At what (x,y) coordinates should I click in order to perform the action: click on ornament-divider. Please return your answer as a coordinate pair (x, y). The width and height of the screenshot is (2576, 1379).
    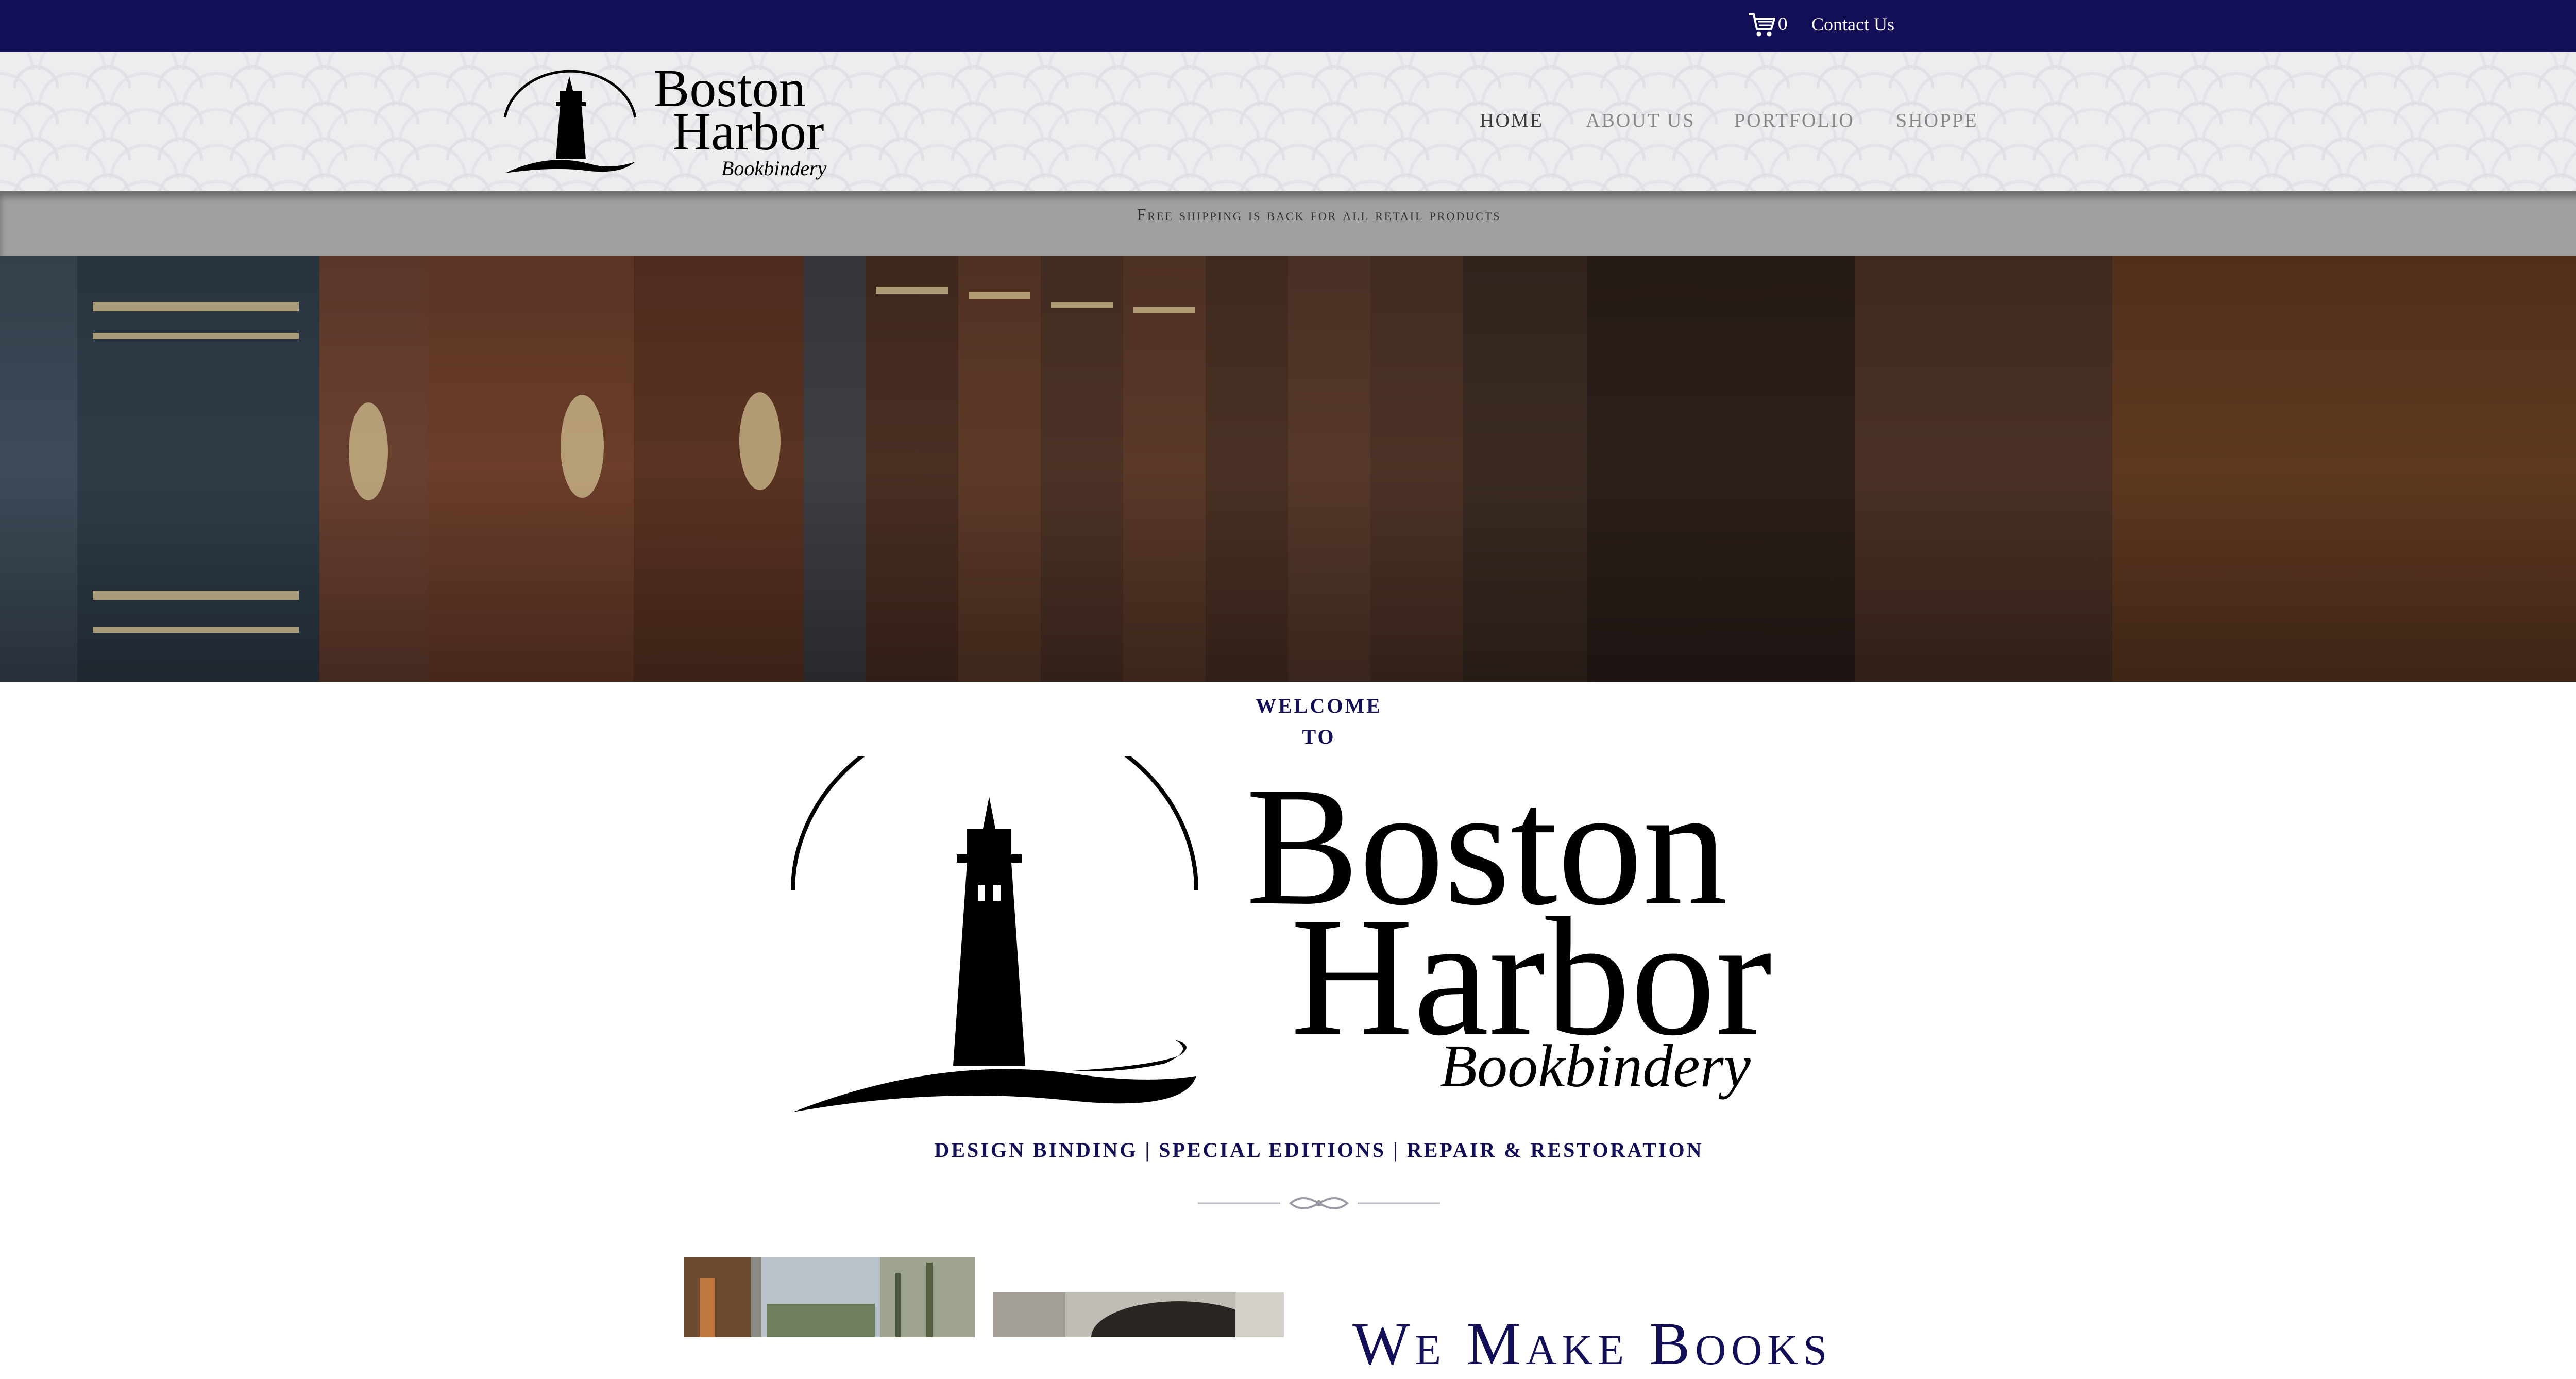
    Looking at the image, I should click on (1319, 1203).